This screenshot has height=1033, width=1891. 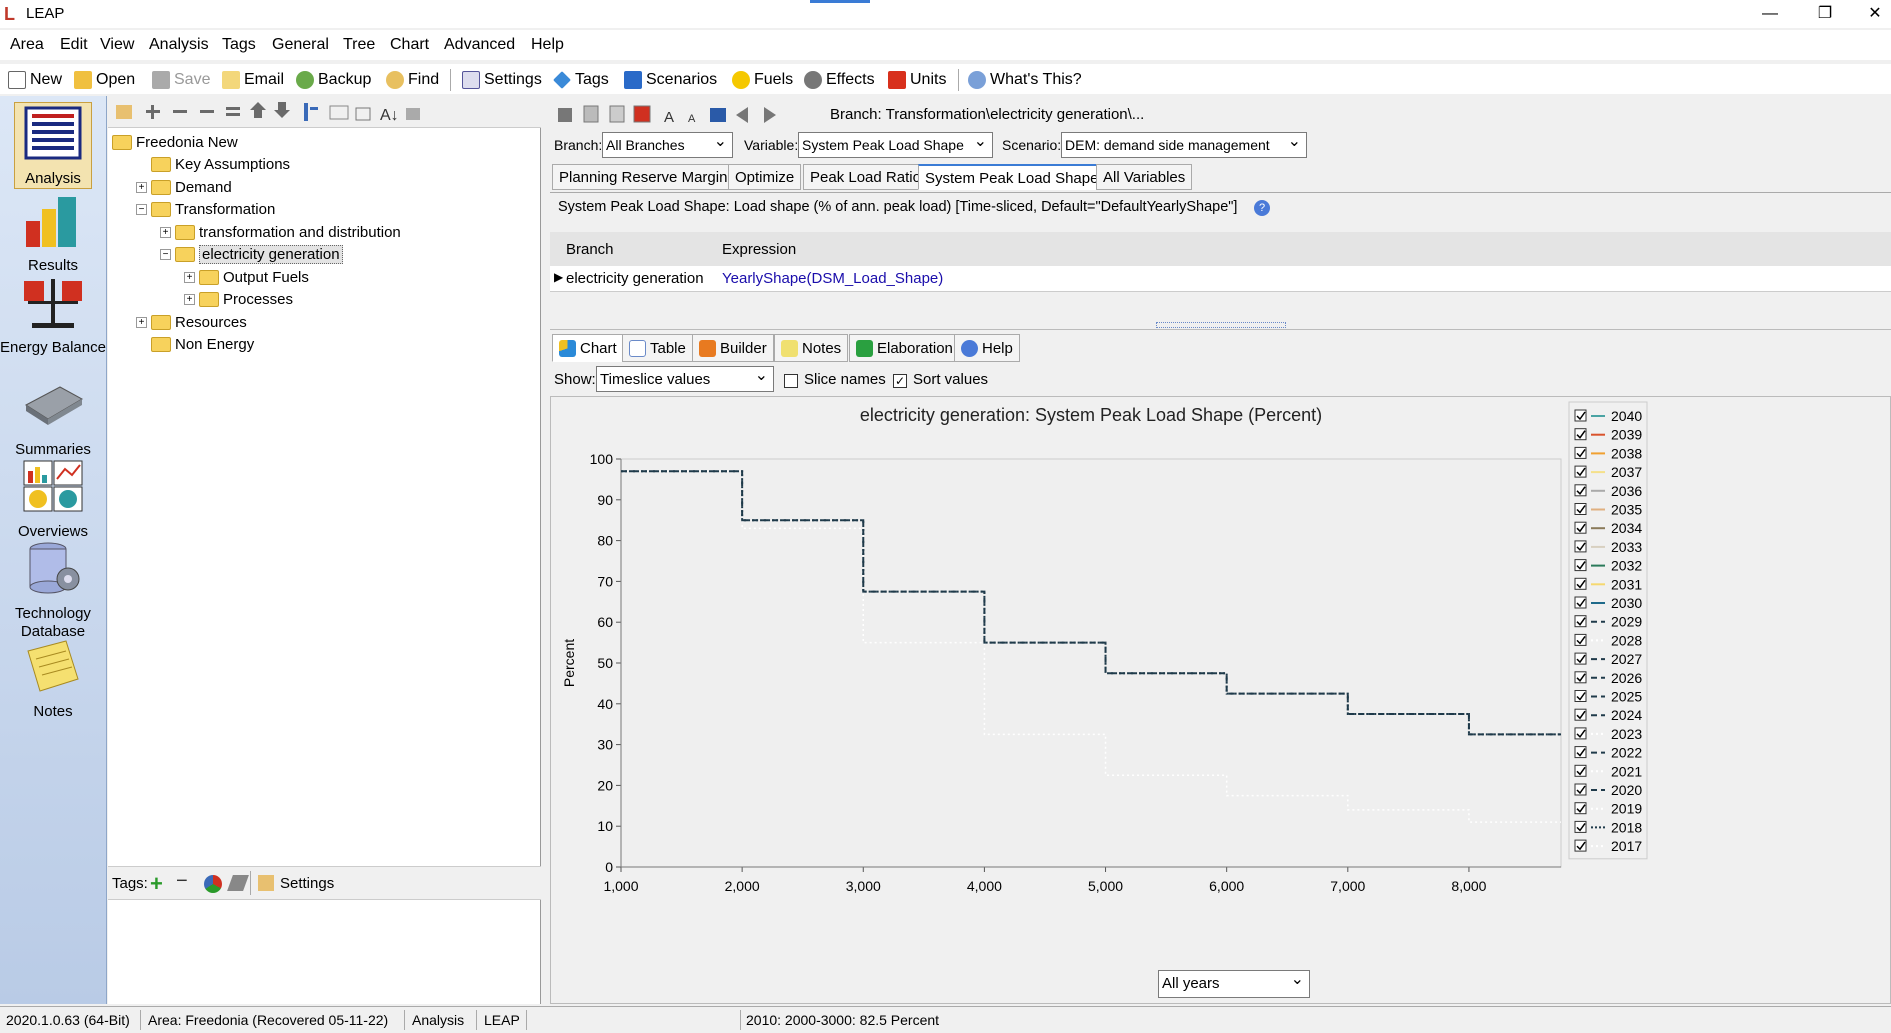 I want to click on variable-select: System Peak Load Shape, so click(x=895, y=145).